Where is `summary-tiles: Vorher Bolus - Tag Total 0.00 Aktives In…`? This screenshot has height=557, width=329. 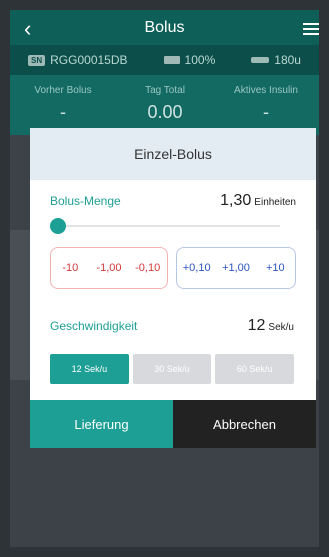
summary-tiles: Vorher Bolus - Tag Total 0.00 Aktives In… is located at coordinates (164, 105).